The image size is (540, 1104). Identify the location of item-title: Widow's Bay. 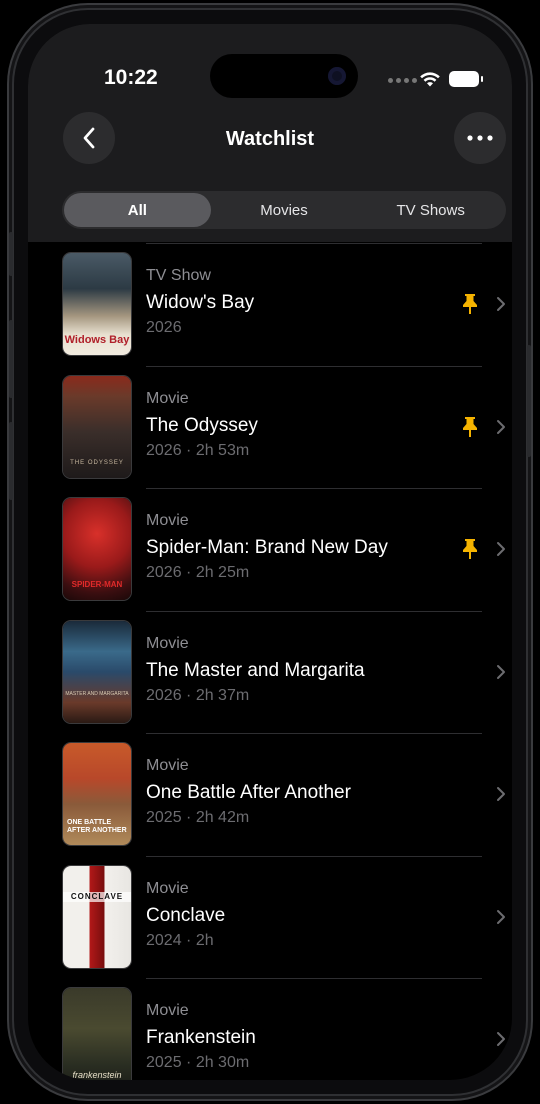
(200, 302).